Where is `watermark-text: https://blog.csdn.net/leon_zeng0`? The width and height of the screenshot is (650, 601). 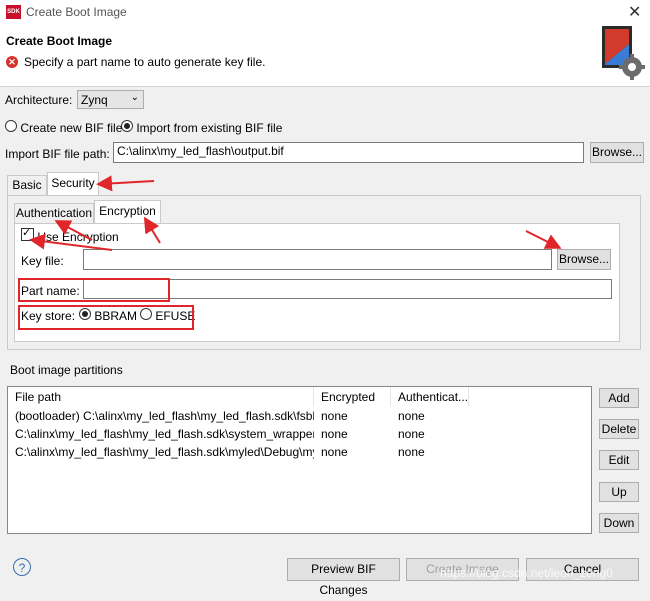 watermark-text: https://blog.csdn.net/leon_zeng0 is located at coordinates (526, 573).